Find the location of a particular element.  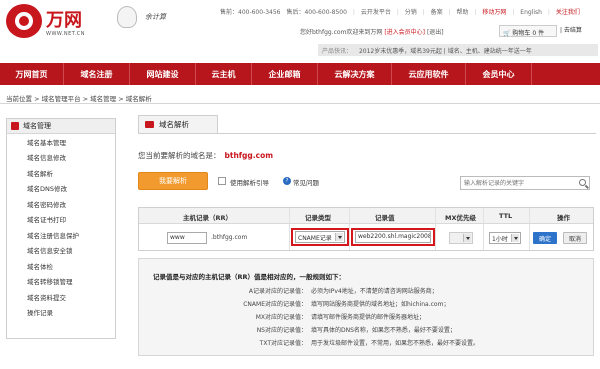

nav-site-build: 网站建设 is located at coordinates (163, 74).